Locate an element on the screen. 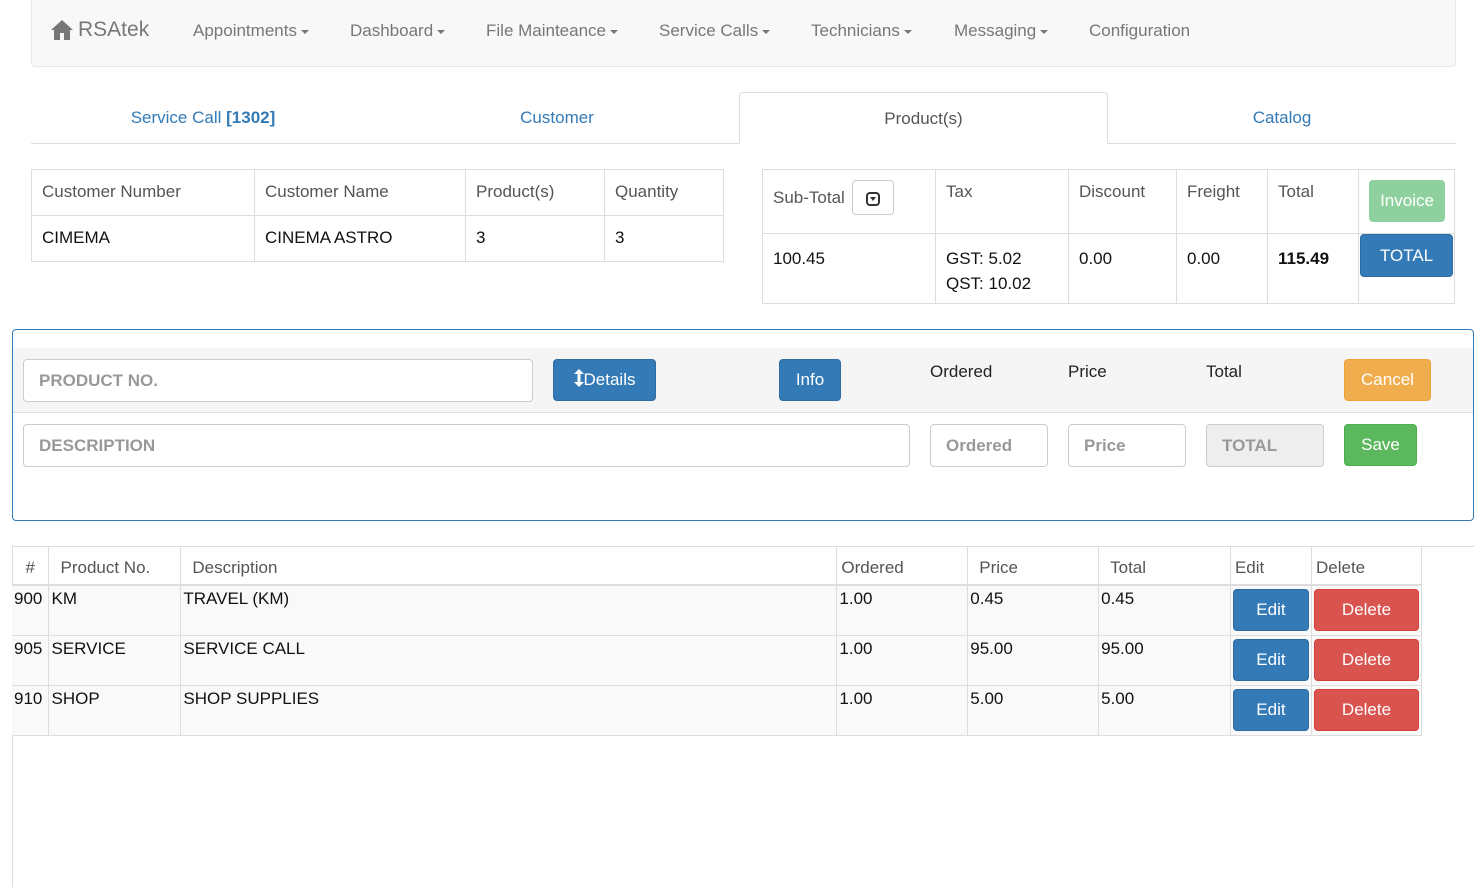  nav-configuration-label: Configuration is located at coordinates (1140, 30).